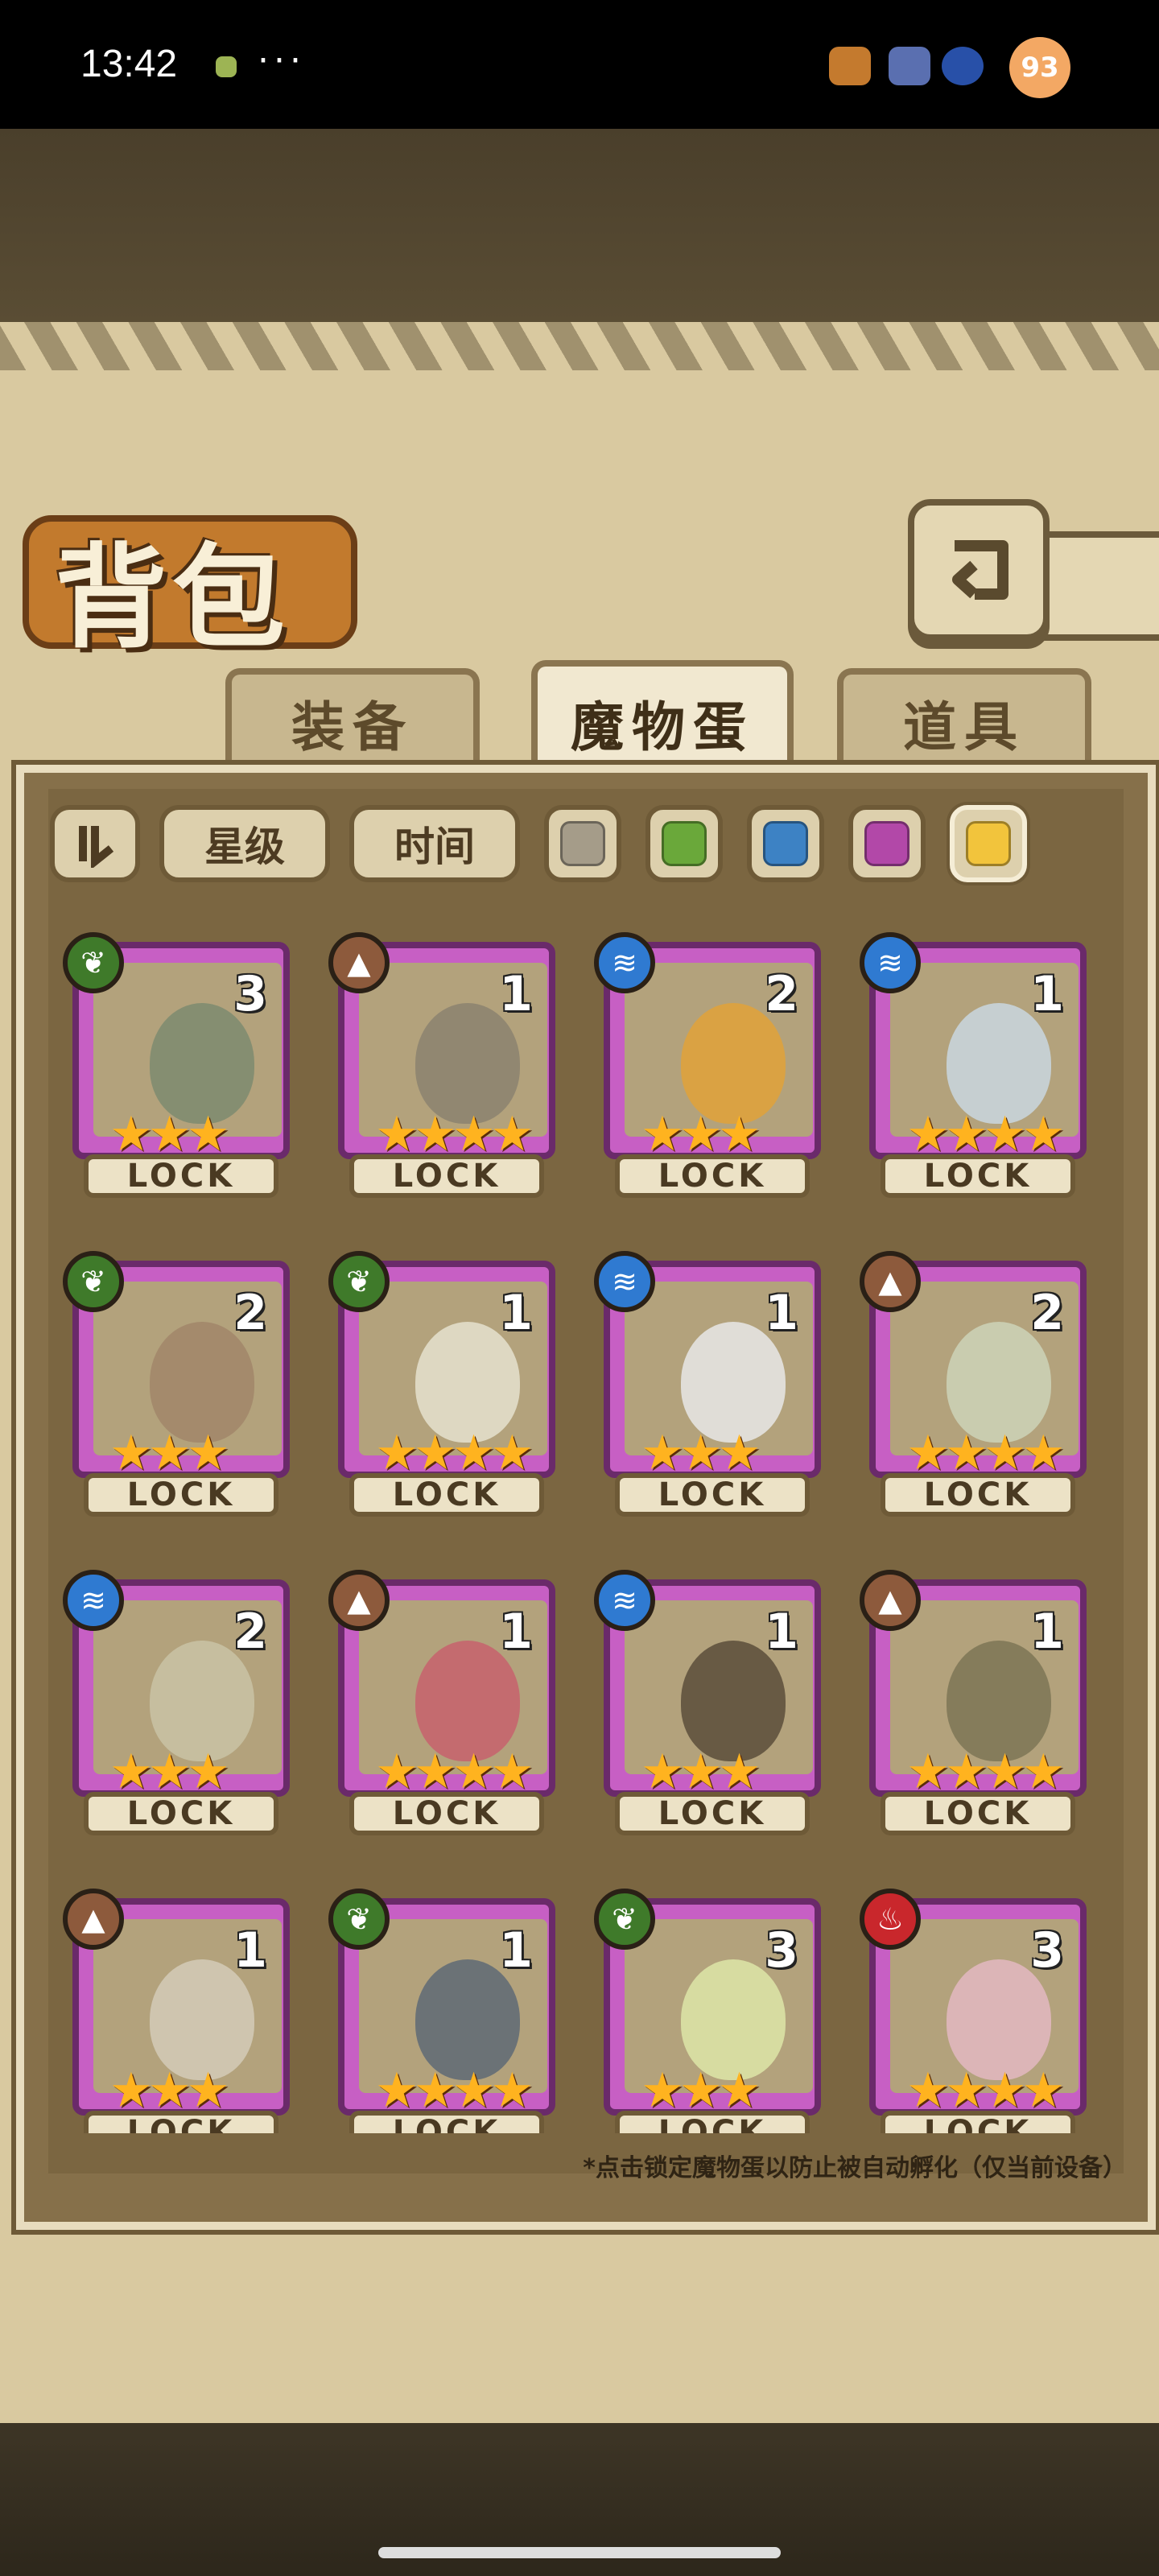  What do you see at coordinates (129, 64) in the screenshot?
I see `status-time: 13:42` at bounding box center [129, 64].